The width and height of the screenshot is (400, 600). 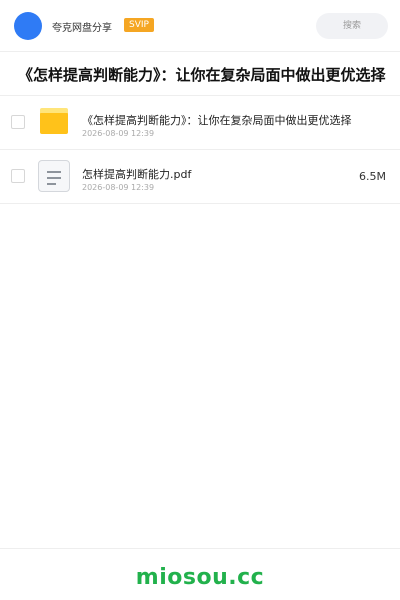 I want to click on brand-name: 夸克网盘分享, so click(x=82, y=28).